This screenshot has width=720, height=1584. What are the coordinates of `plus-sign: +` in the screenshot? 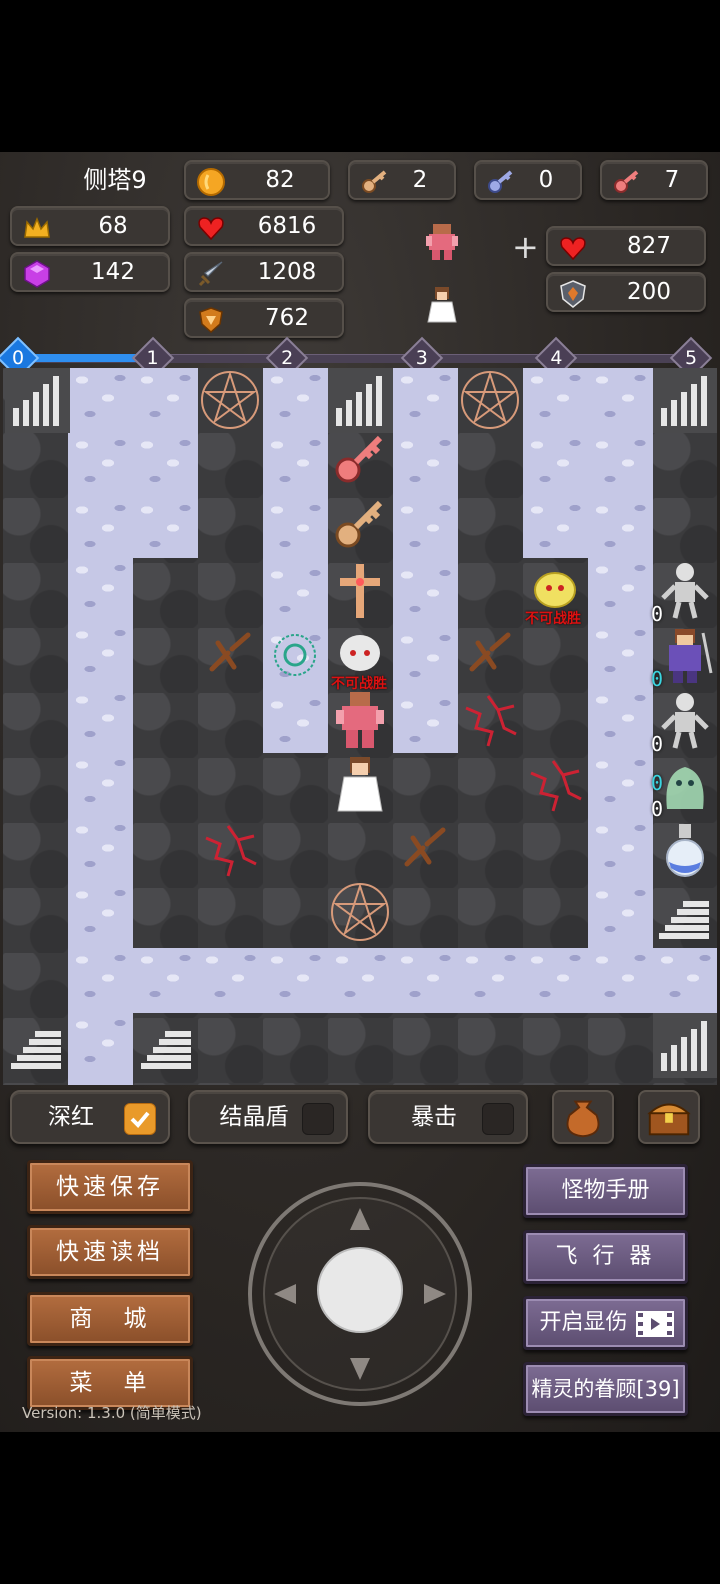 It's located at (525, 247).